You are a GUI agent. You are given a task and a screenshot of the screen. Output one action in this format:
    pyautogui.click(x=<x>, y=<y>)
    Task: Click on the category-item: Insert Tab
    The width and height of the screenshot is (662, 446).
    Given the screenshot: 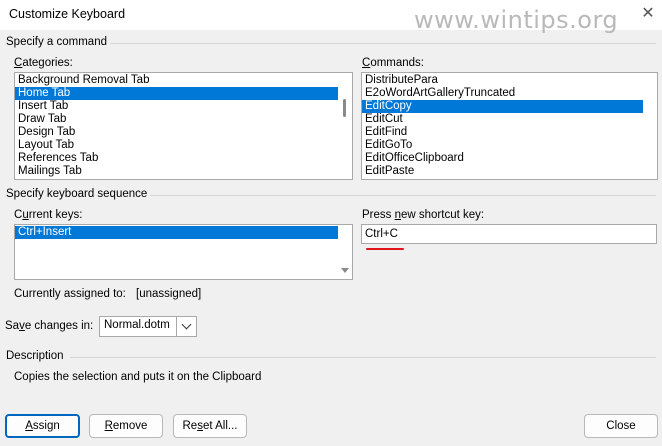 What is the action you would take?
    pyautogui.click(x=176, y=106)
    